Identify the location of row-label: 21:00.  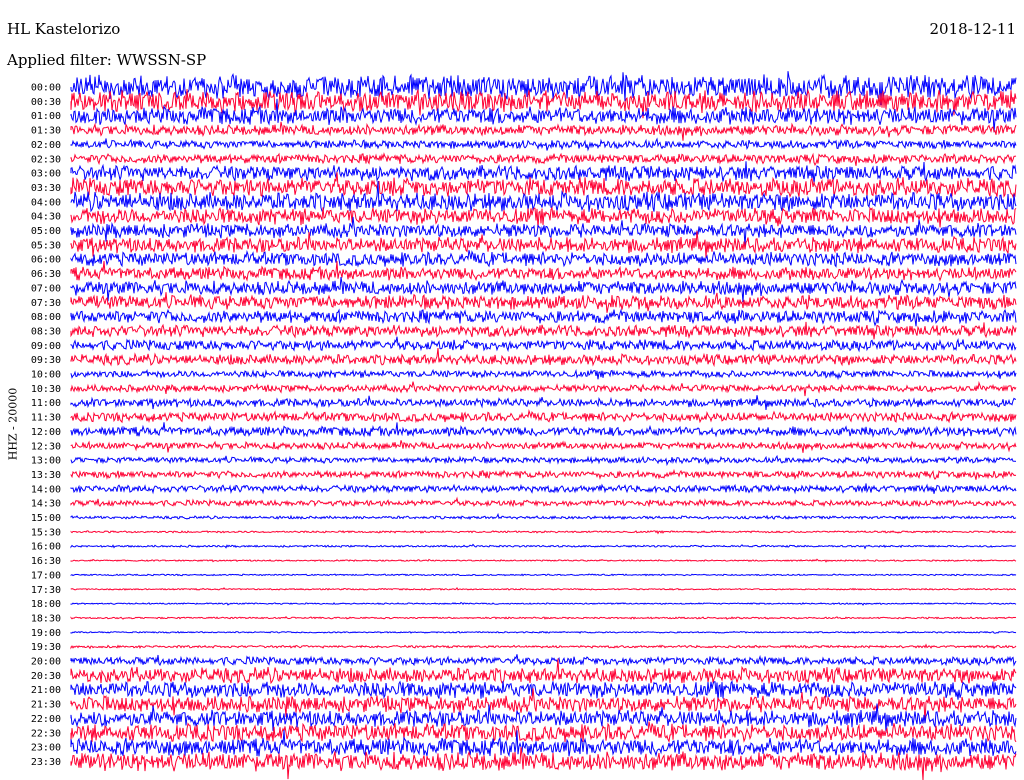
(46, 690).